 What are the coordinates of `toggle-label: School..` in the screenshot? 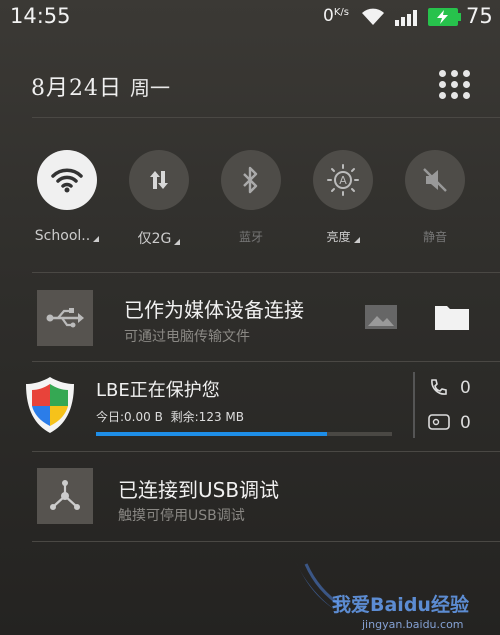 It's located at (62, 236).